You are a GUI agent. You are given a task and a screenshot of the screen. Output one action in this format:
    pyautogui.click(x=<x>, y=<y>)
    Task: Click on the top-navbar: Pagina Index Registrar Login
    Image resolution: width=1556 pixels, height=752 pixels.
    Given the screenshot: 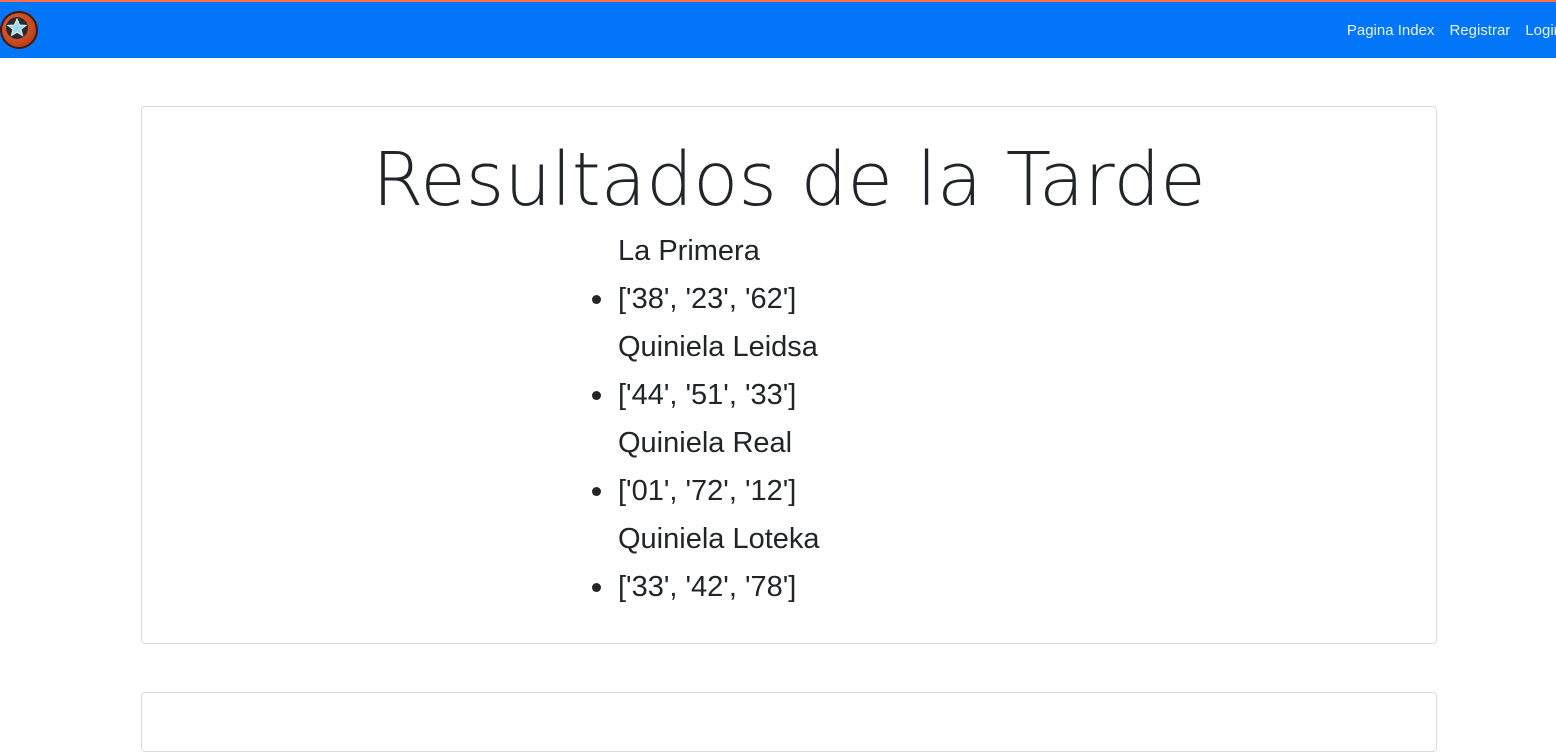 What is the action you would take?
    pyautogui.click(x=778, y=29)
    